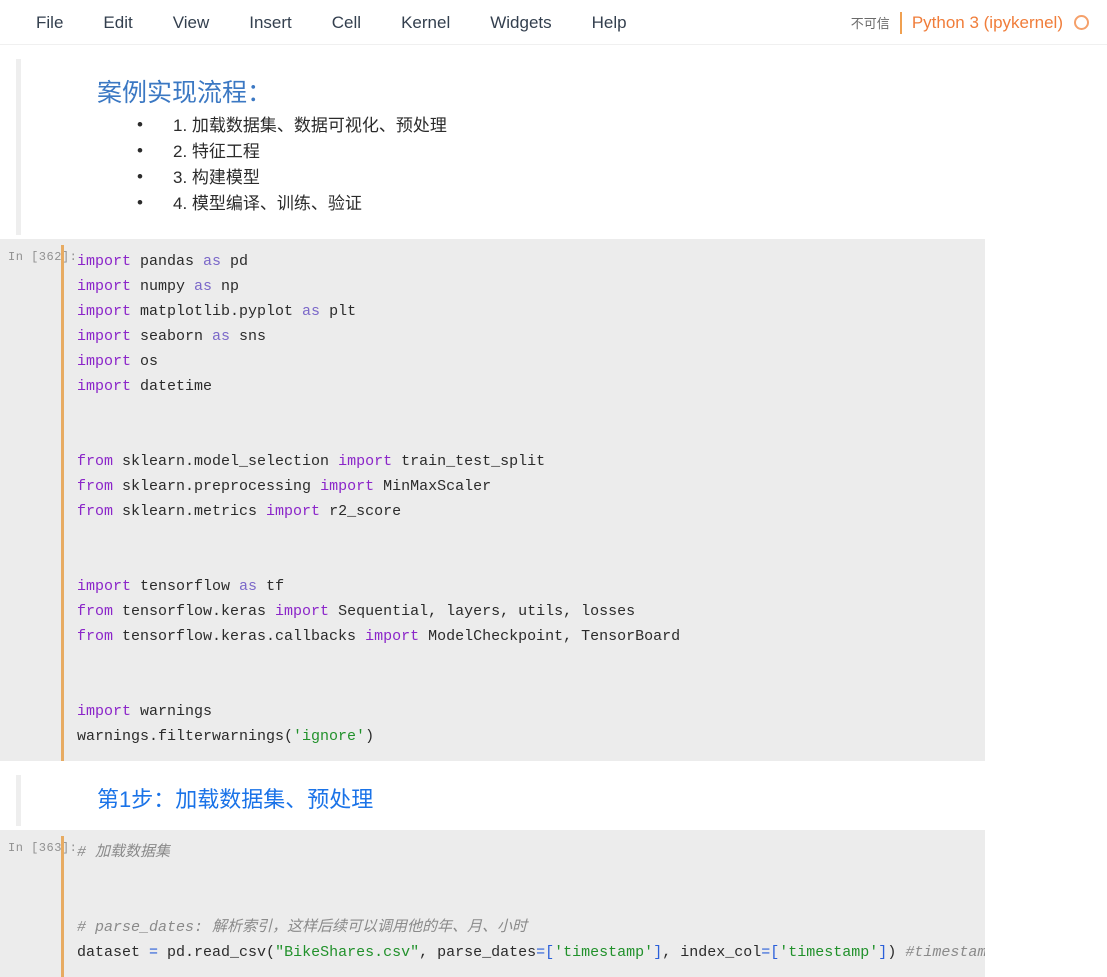 The height and width of the screenshot is (977, 1107). I want to click on code-line: import os, so click(118, 361).